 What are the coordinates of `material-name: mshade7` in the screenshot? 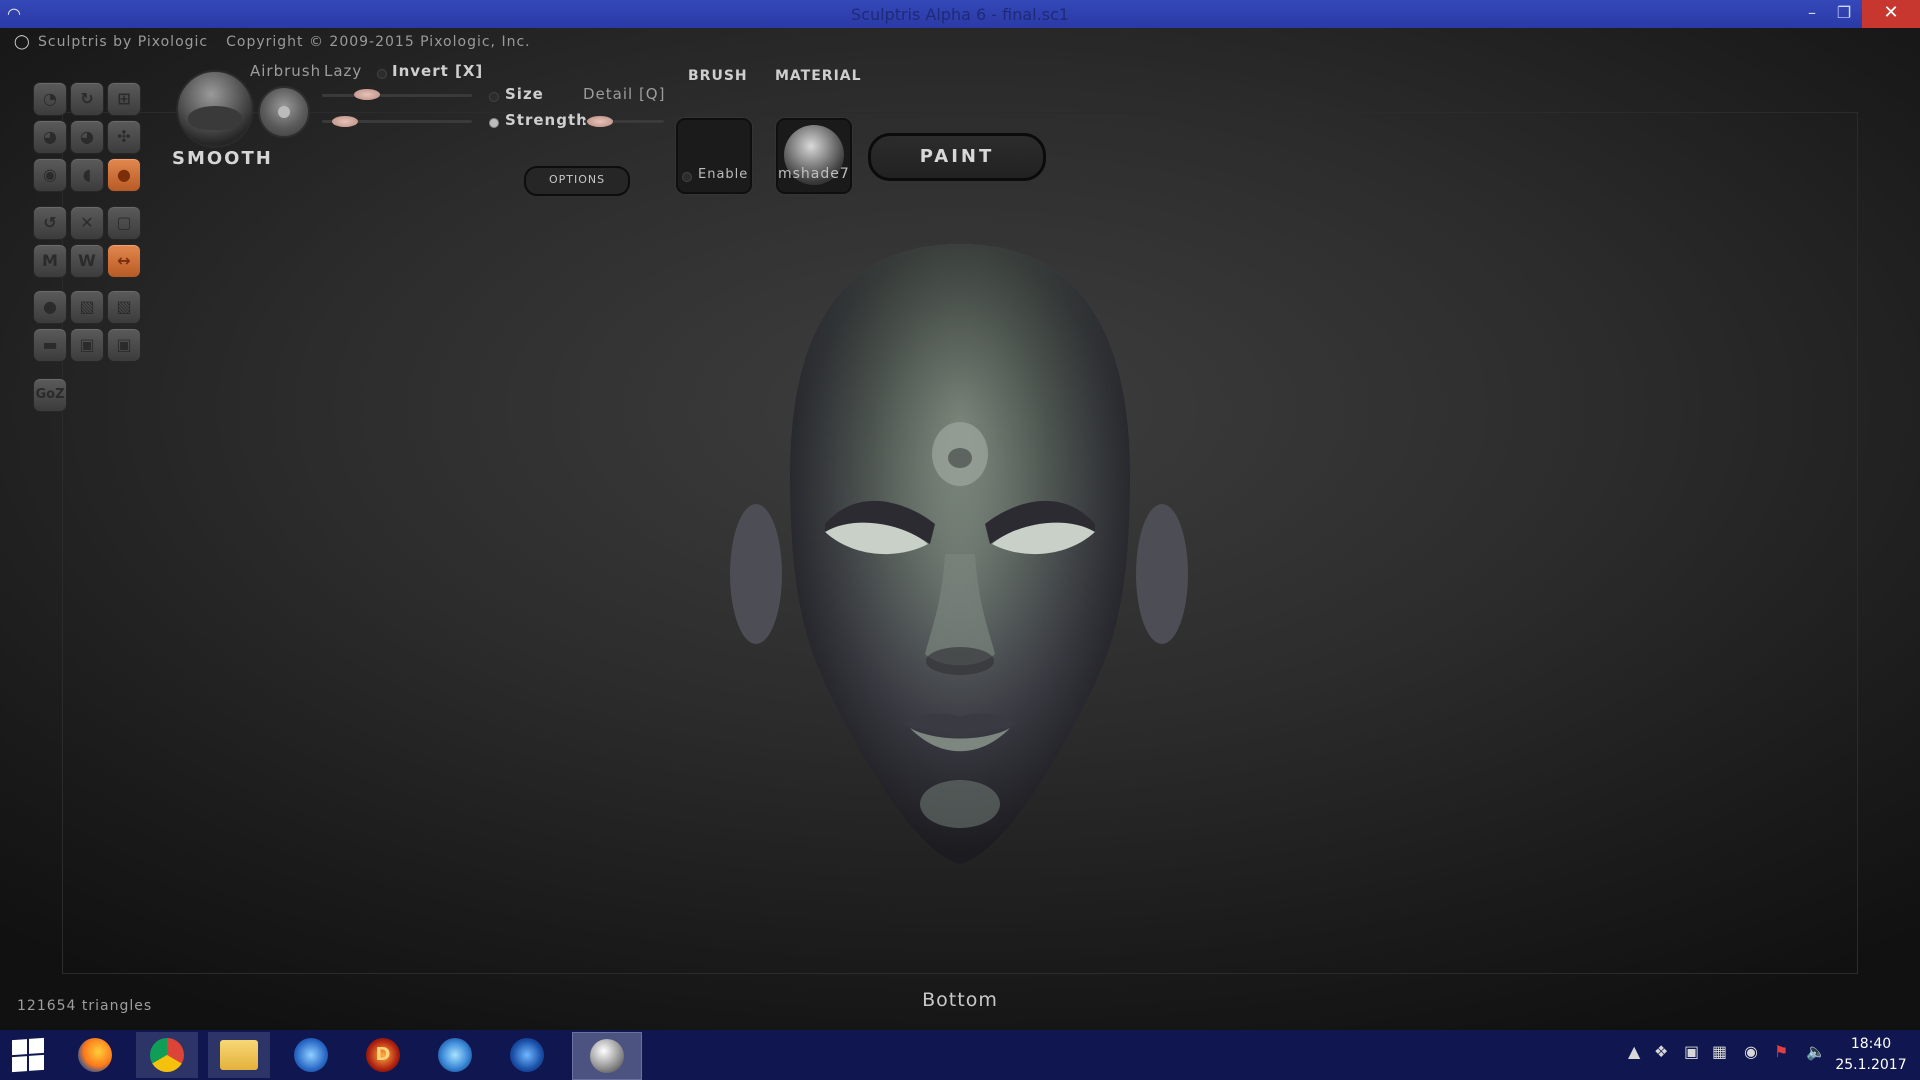 It's located at (814, 174).